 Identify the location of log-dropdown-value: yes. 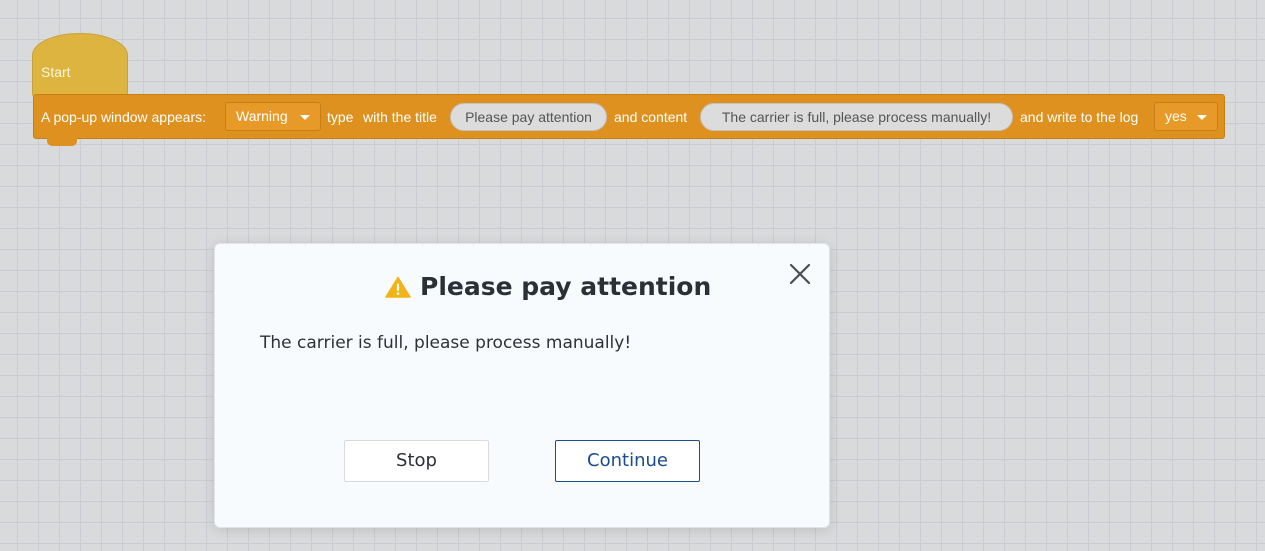
(1176, 116).